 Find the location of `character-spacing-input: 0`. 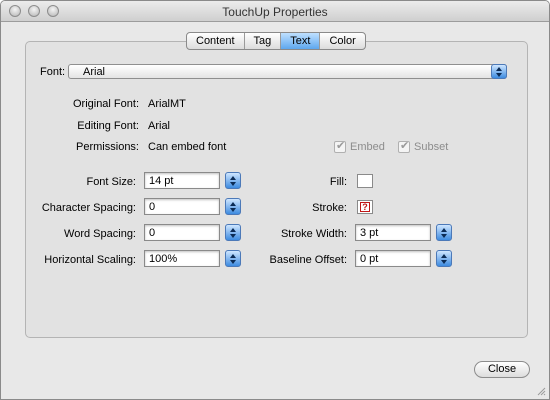

character-spacing-input: 0 is located at coordinates (182, 206).